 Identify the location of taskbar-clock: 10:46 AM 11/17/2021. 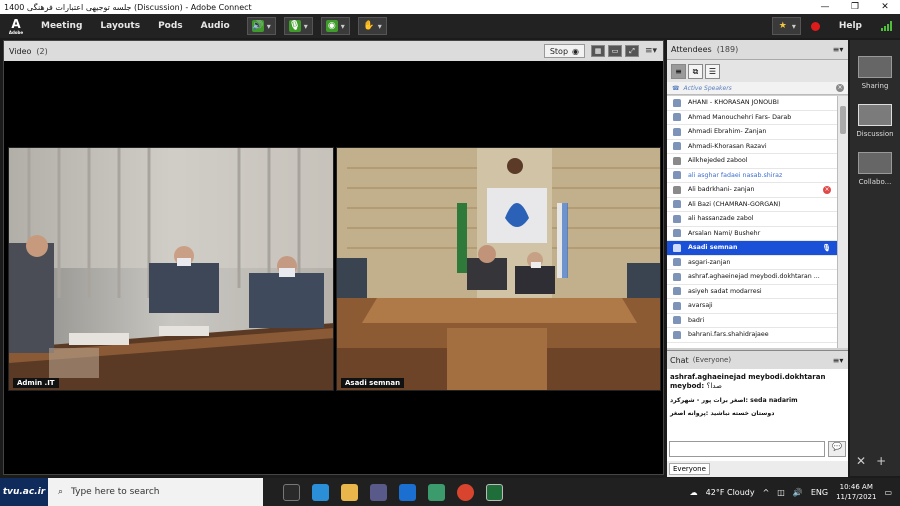
(856, 492).